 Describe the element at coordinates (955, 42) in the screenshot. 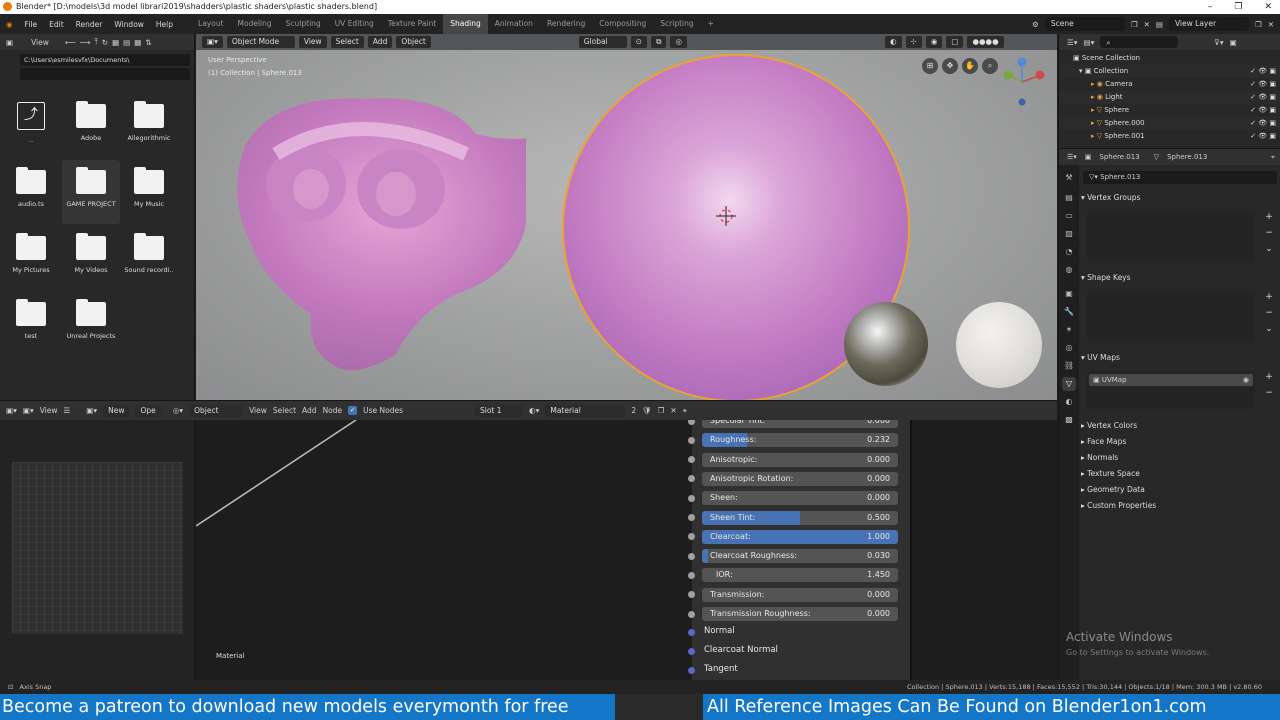

I see `xray-icon: ▢` at that location.